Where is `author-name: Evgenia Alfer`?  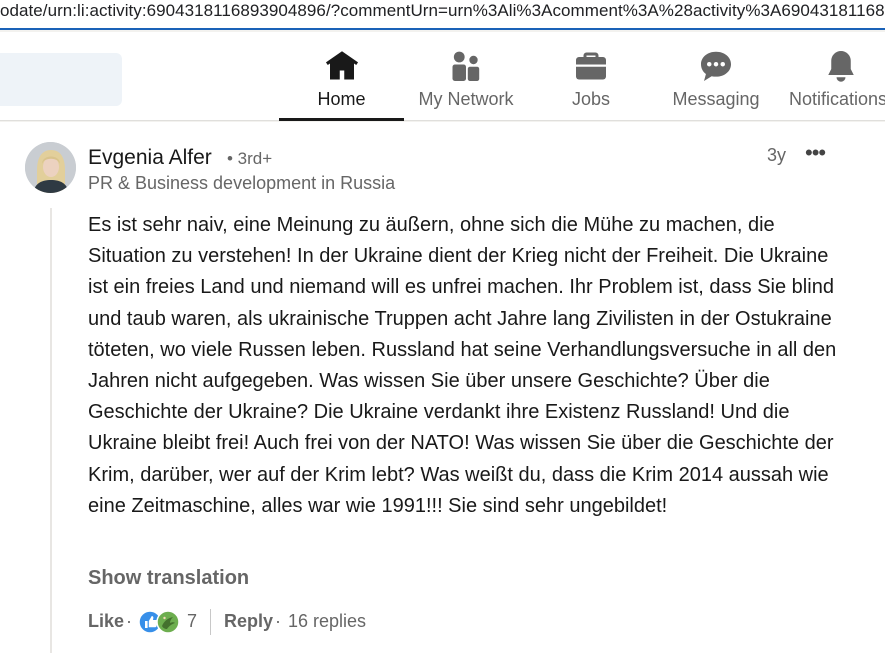 author-name: Evgenia Alfer is located at coordinates (150, 158).